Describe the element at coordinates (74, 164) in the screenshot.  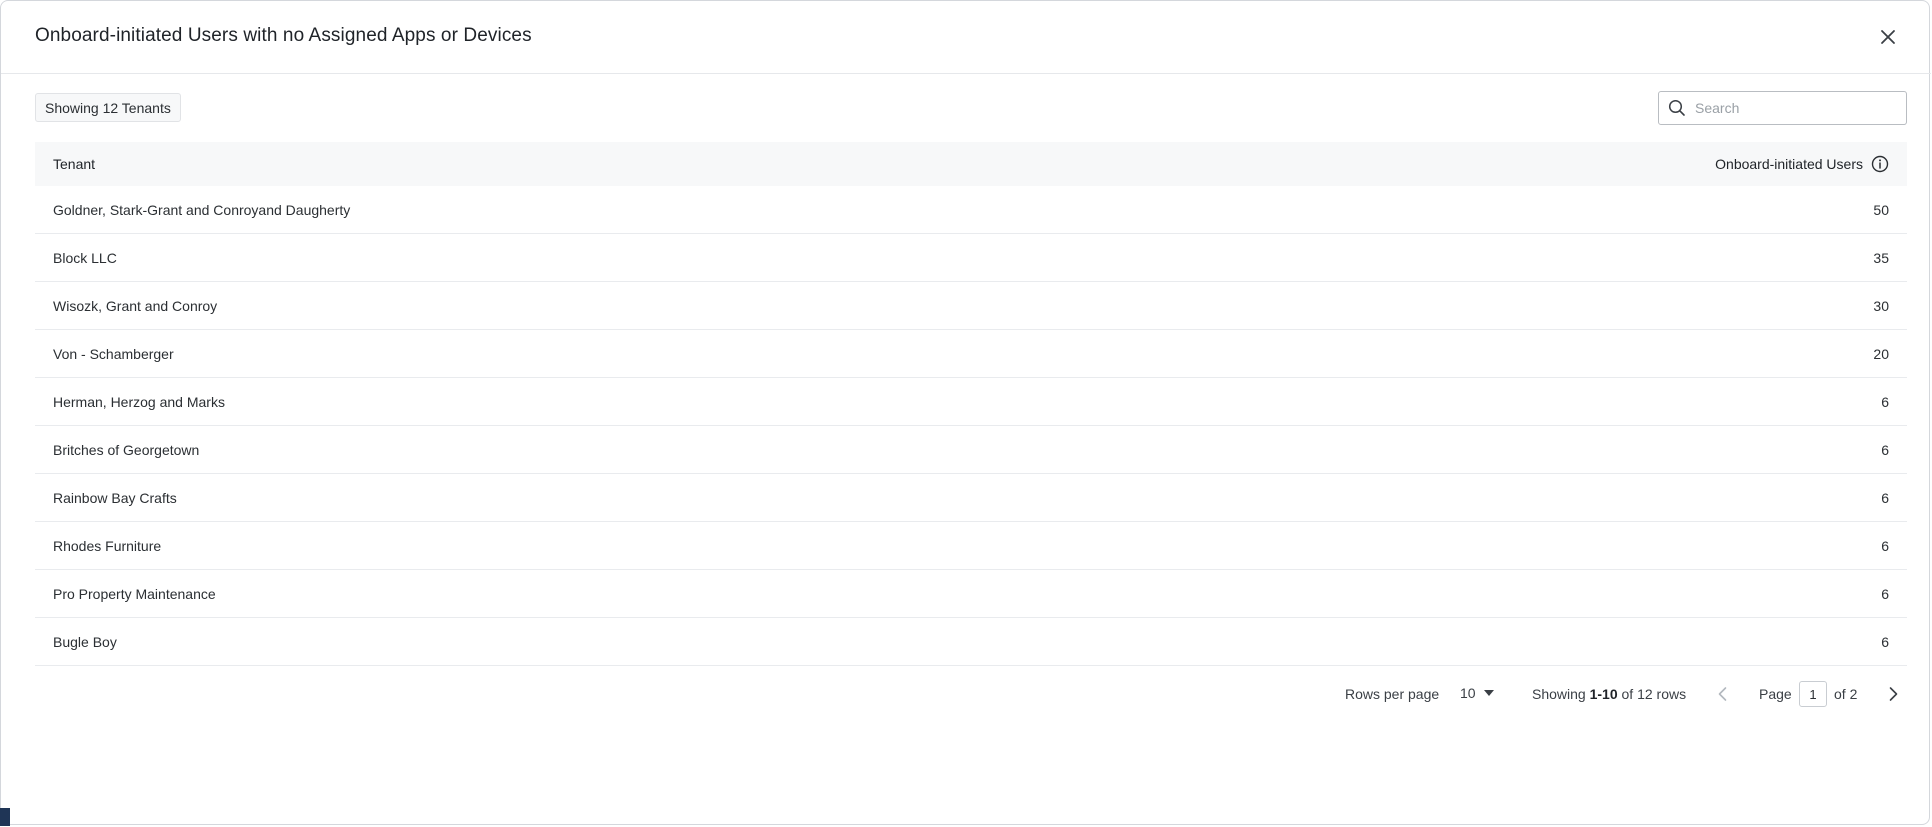
I see `column-header-tenant: Tenant` at that location.